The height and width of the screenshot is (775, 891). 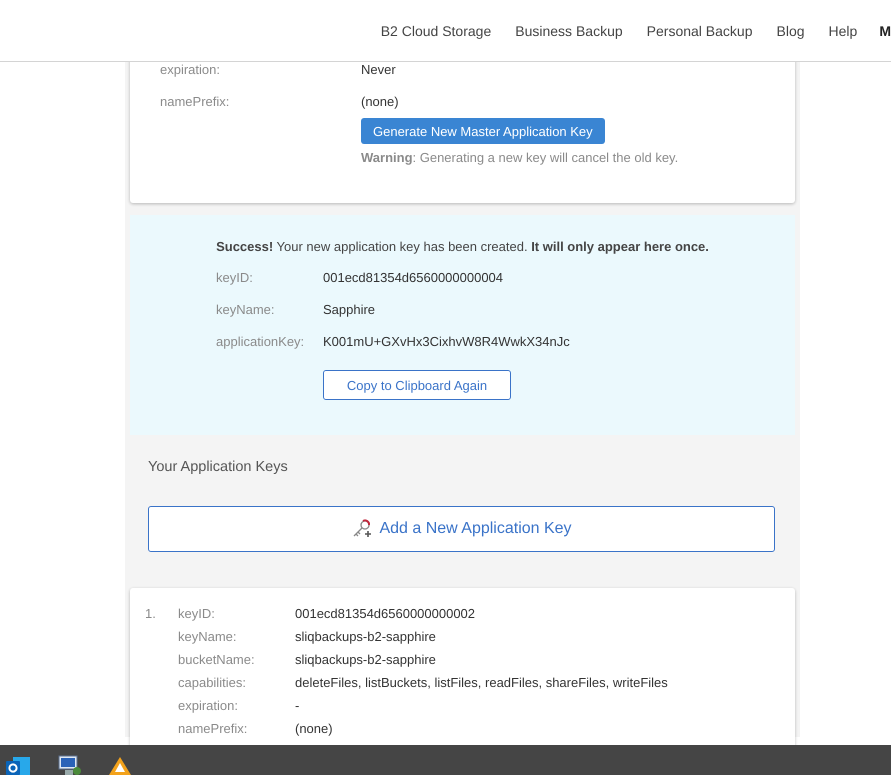 What do you see at coordinates (843, 30) in the screenshot?
I see `nav-link: Help` at bounding box center [843, 30].